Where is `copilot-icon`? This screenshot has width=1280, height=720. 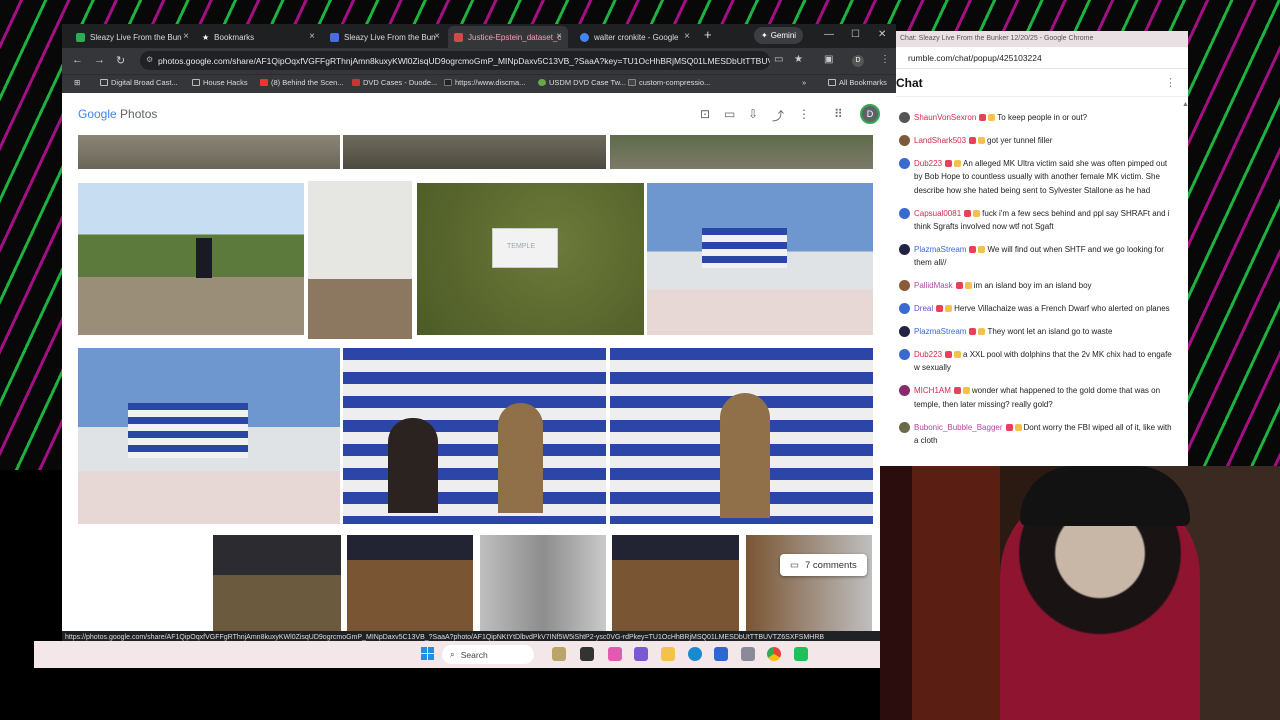 copilot-icon is located at coordinates (615, 654).